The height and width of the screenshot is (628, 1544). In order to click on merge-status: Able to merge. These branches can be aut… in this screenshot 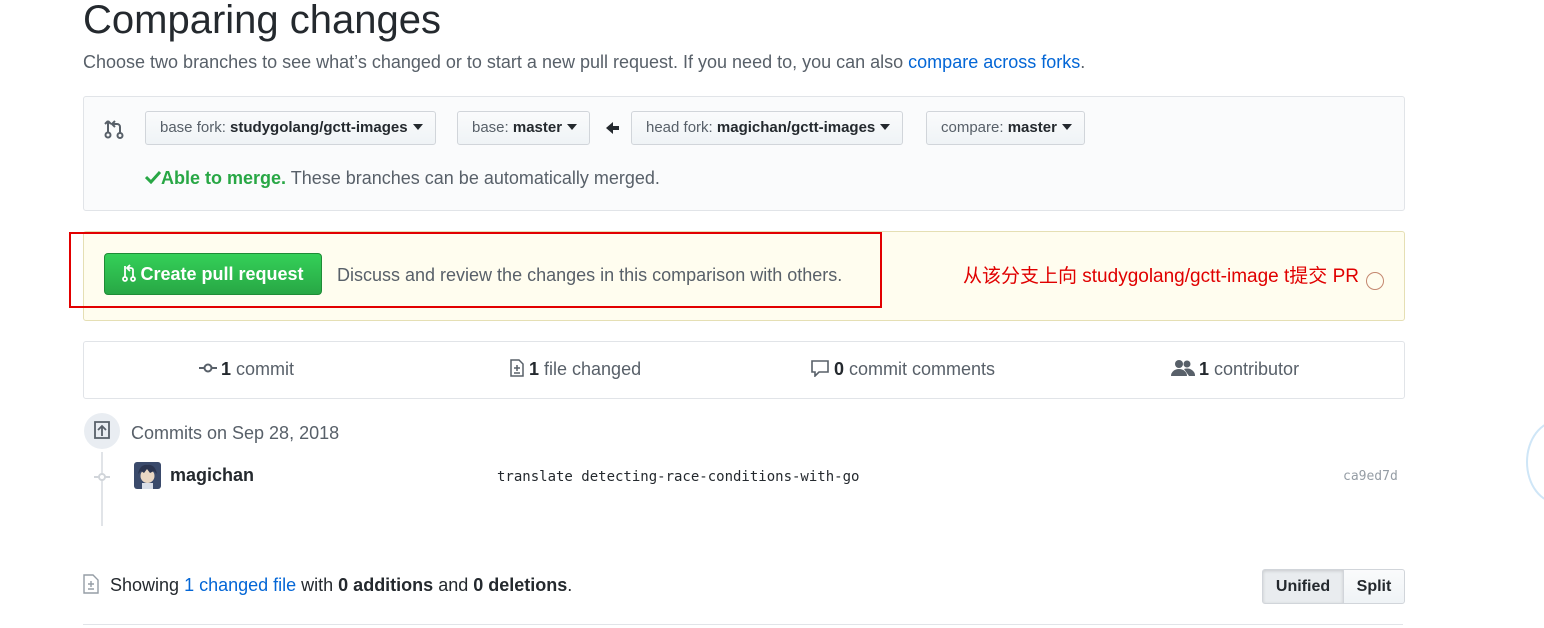, I will do `click(402, 178)`.